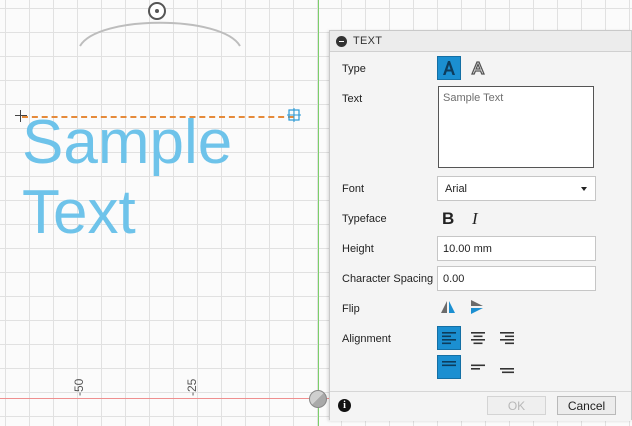 This screenshot has height=426, width=632. I want to click on type-text-on-path-button, so click(478, 68).